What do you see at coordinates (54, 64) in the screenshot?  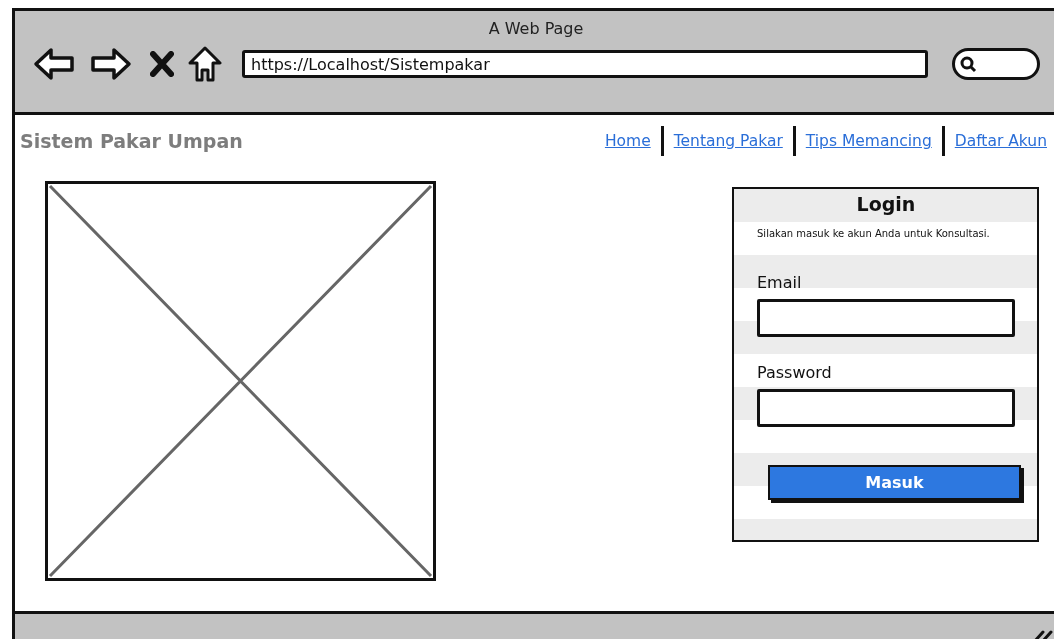 I see `back-icon` at bounding box center [54, 64].